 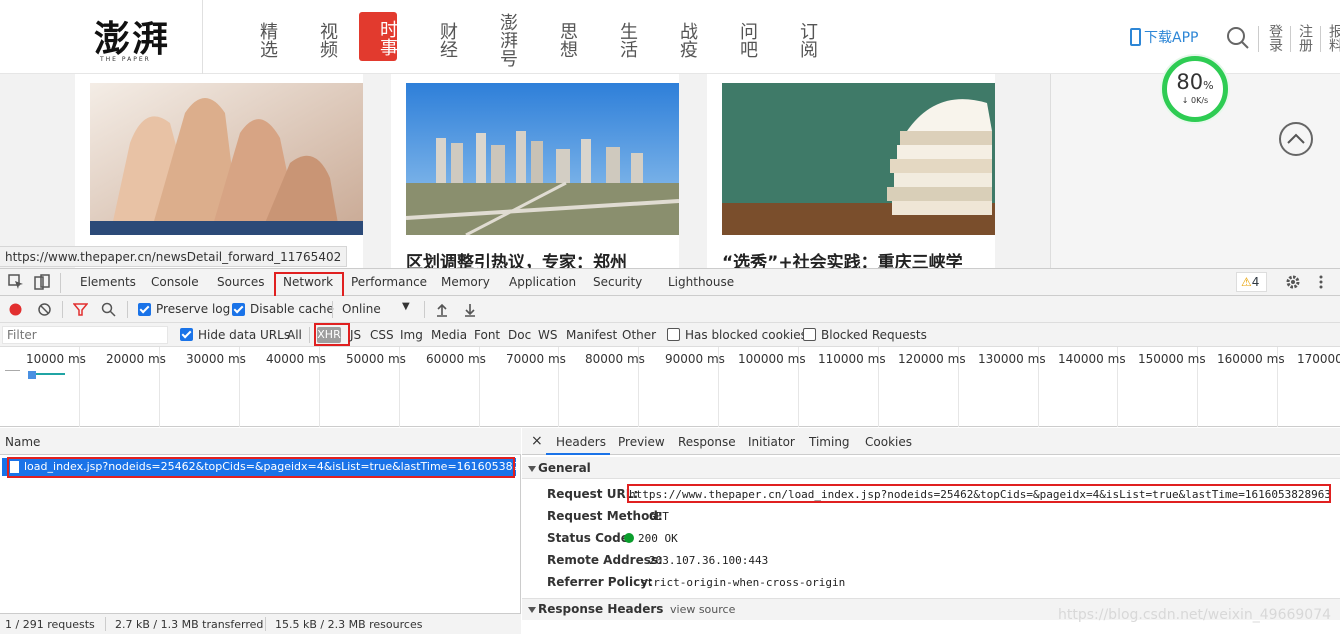 I want to click on tab-headers: Headers, so click(x=581, y=442).